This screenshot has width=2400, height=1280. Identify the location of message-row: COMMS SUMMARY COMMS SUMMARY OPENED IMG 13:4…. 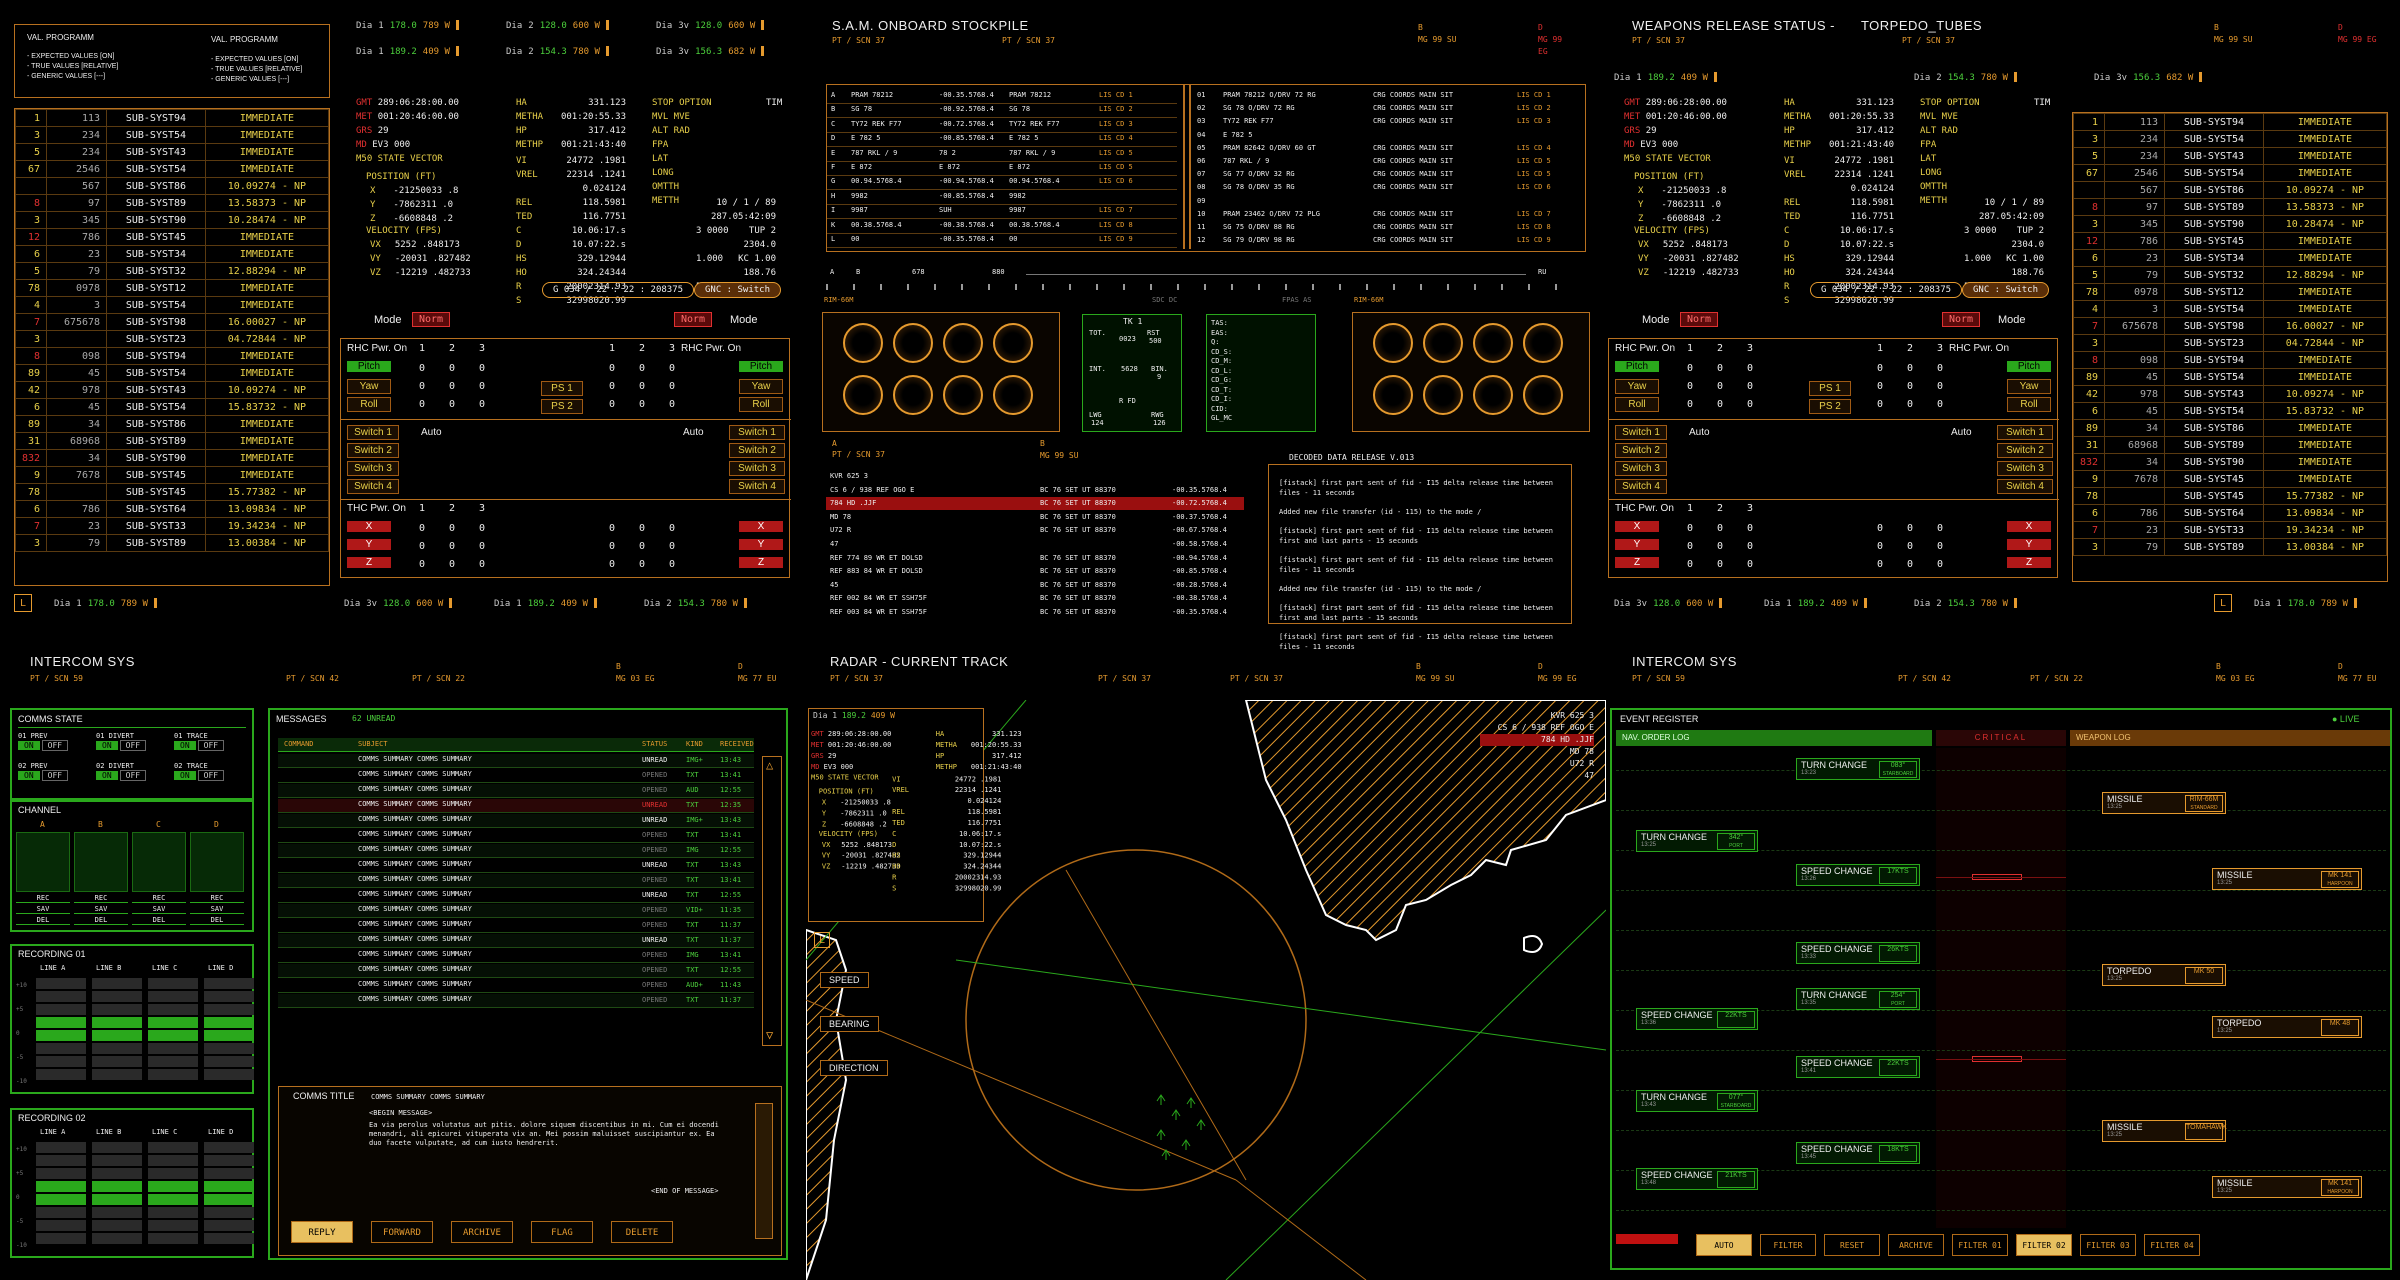
(516, 956).